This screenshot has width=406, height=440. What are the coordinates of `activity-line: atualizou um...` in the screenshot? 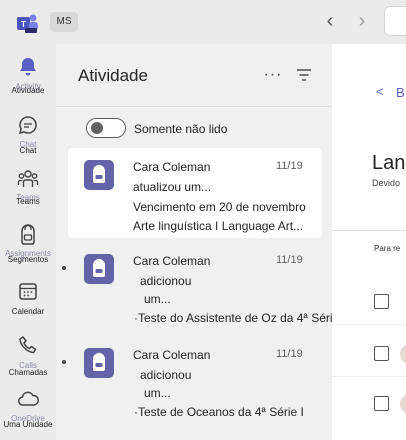 It's located at (172, 187).